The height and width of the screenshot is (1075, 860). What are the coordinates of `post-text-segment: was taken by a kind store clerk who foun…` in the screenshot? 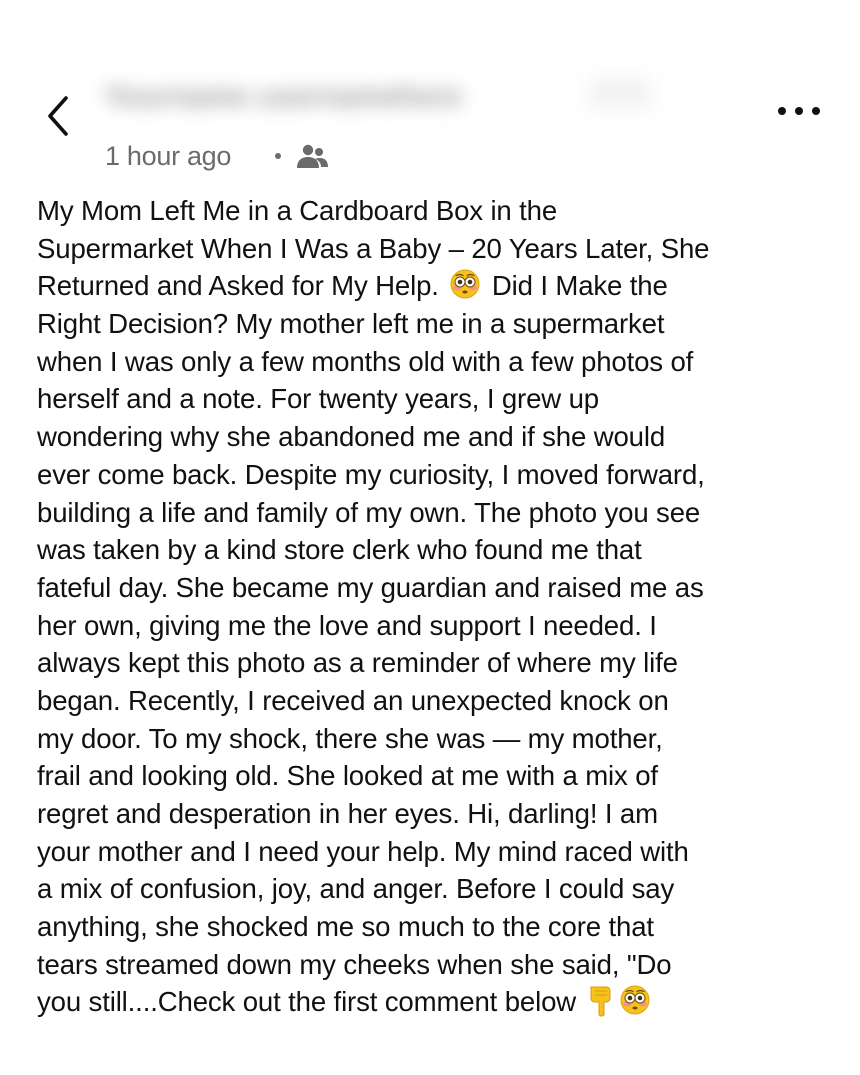 It's located at (339, 550).